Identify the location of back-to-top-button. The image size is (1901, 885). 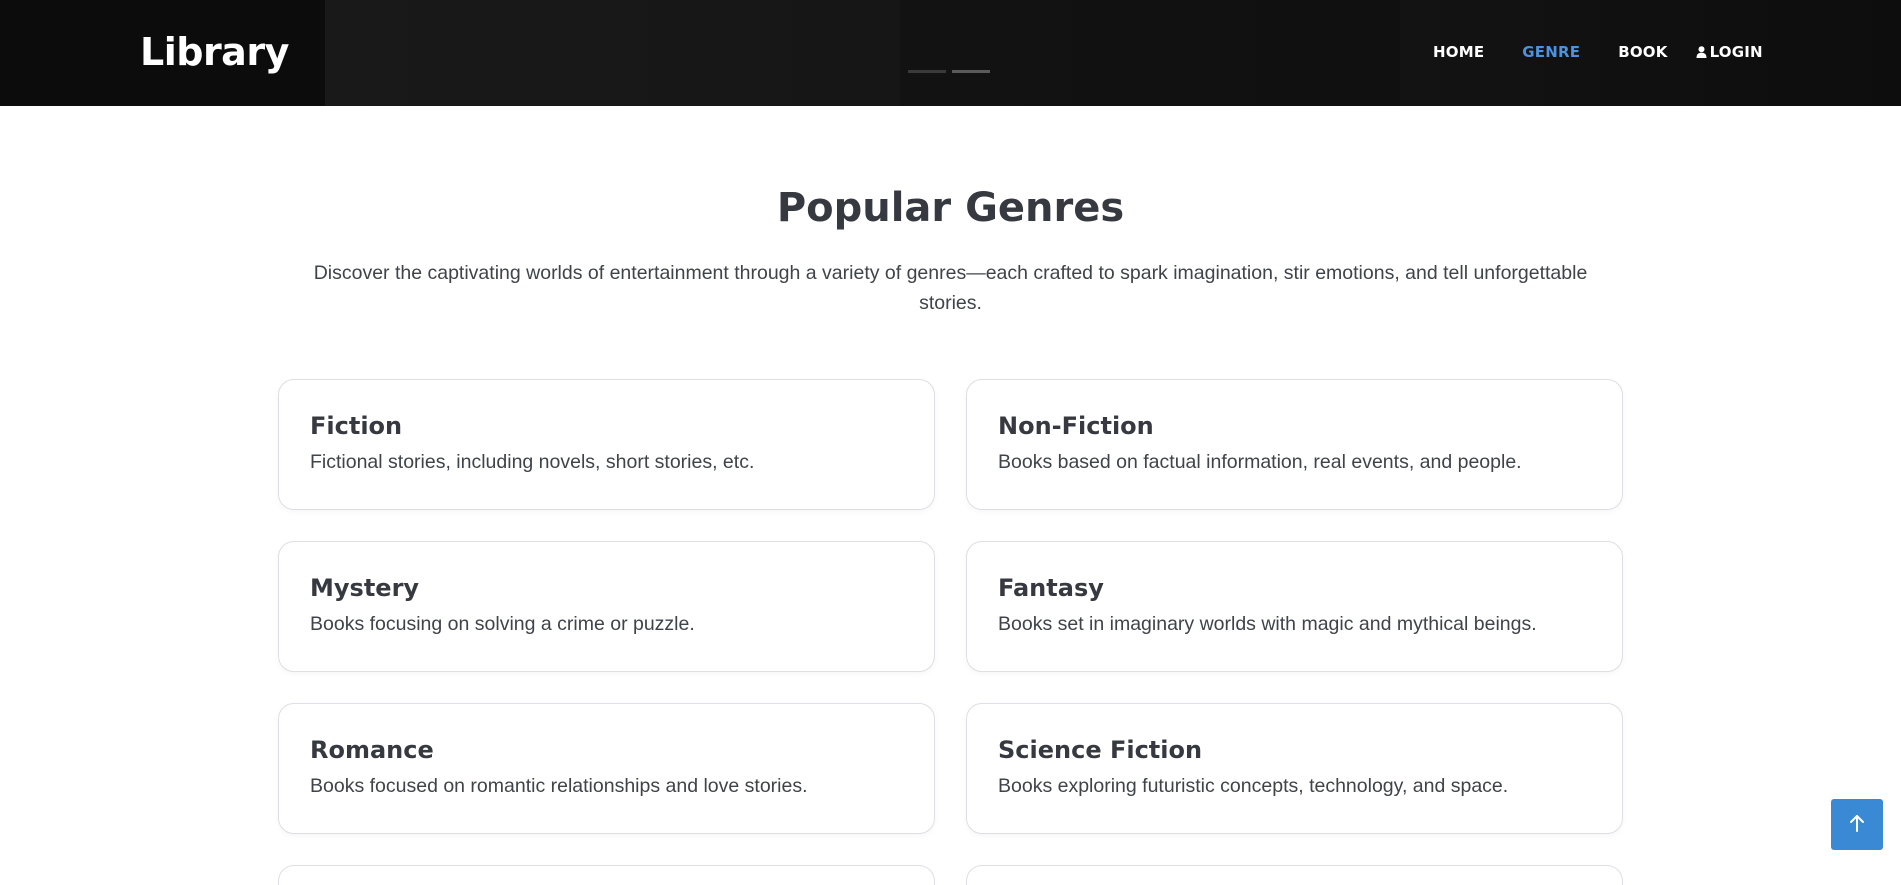
(1857, 824).